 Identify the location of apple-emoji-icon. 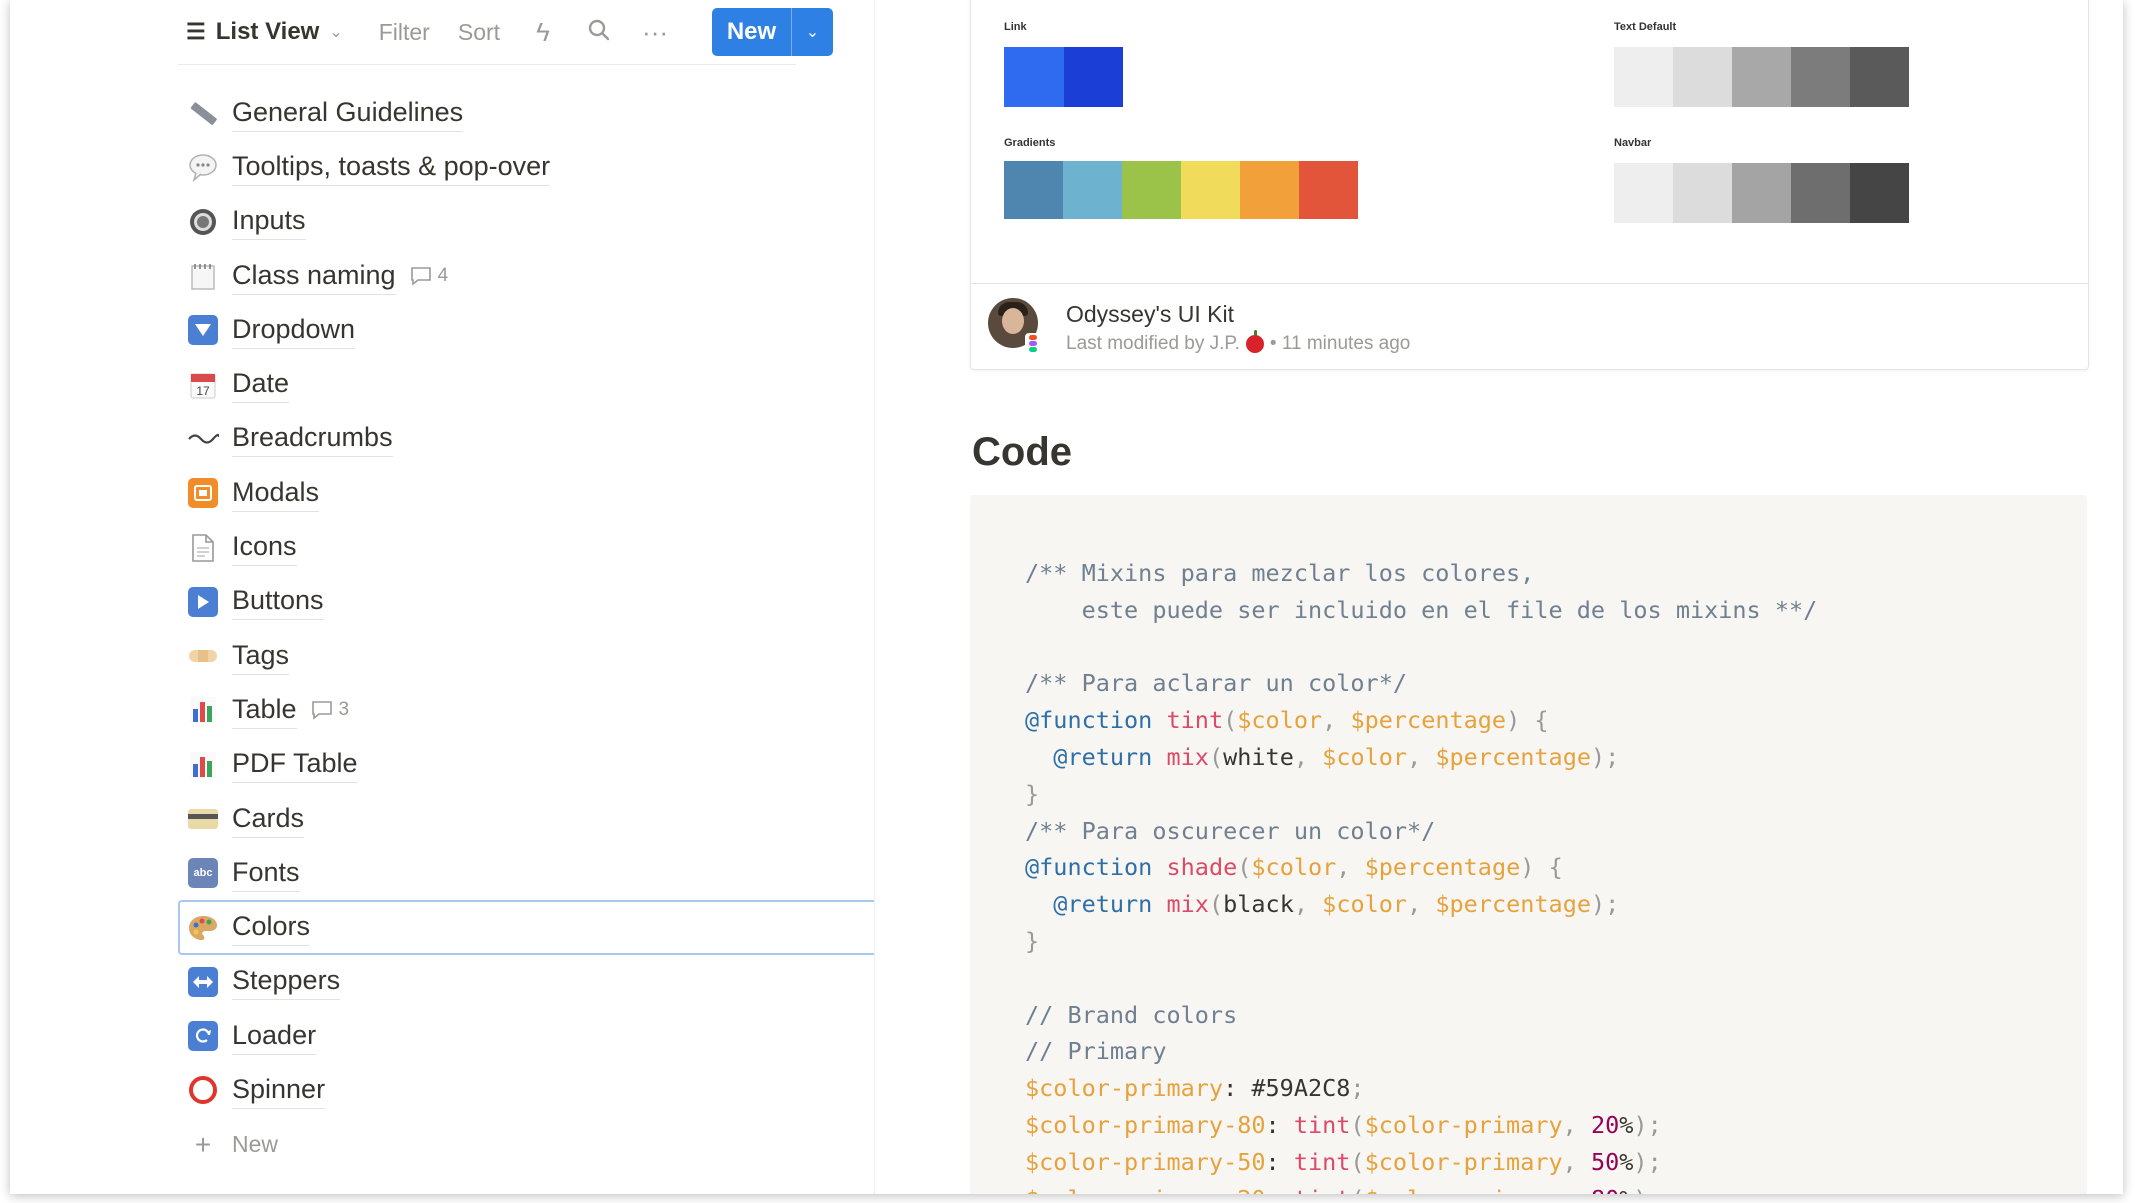
(1254, 341).